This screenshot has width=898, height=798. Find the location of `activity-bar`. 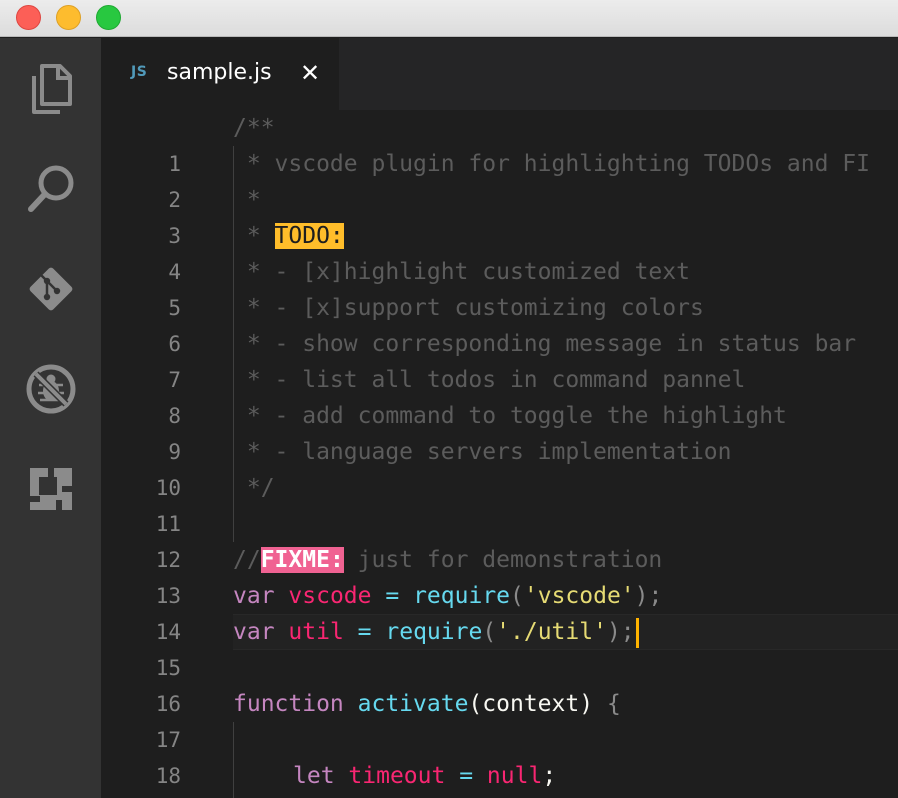

activity-bar is located at coordinates (50, 418).